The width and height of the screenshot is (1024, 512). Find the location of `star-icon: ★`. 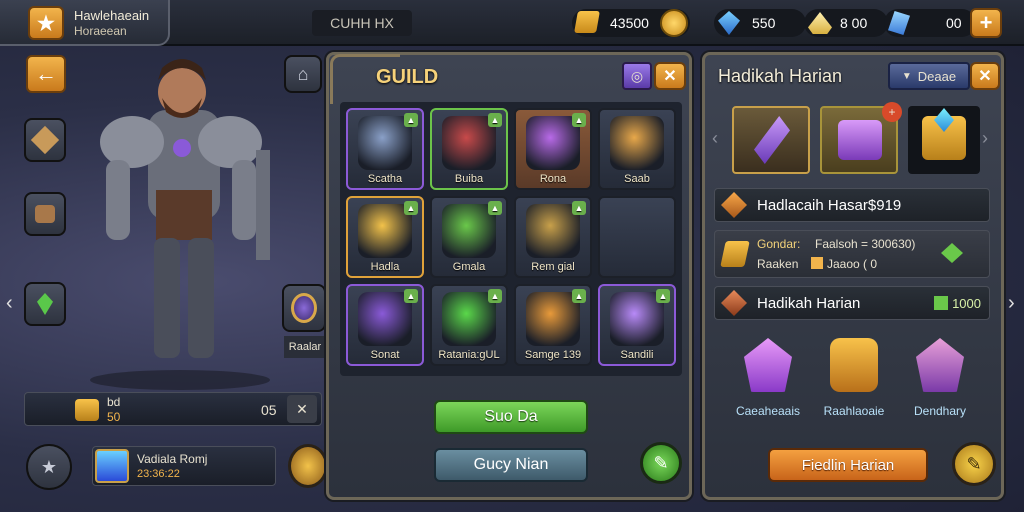

star-icon: ★ is located at coordinates (46, 23).